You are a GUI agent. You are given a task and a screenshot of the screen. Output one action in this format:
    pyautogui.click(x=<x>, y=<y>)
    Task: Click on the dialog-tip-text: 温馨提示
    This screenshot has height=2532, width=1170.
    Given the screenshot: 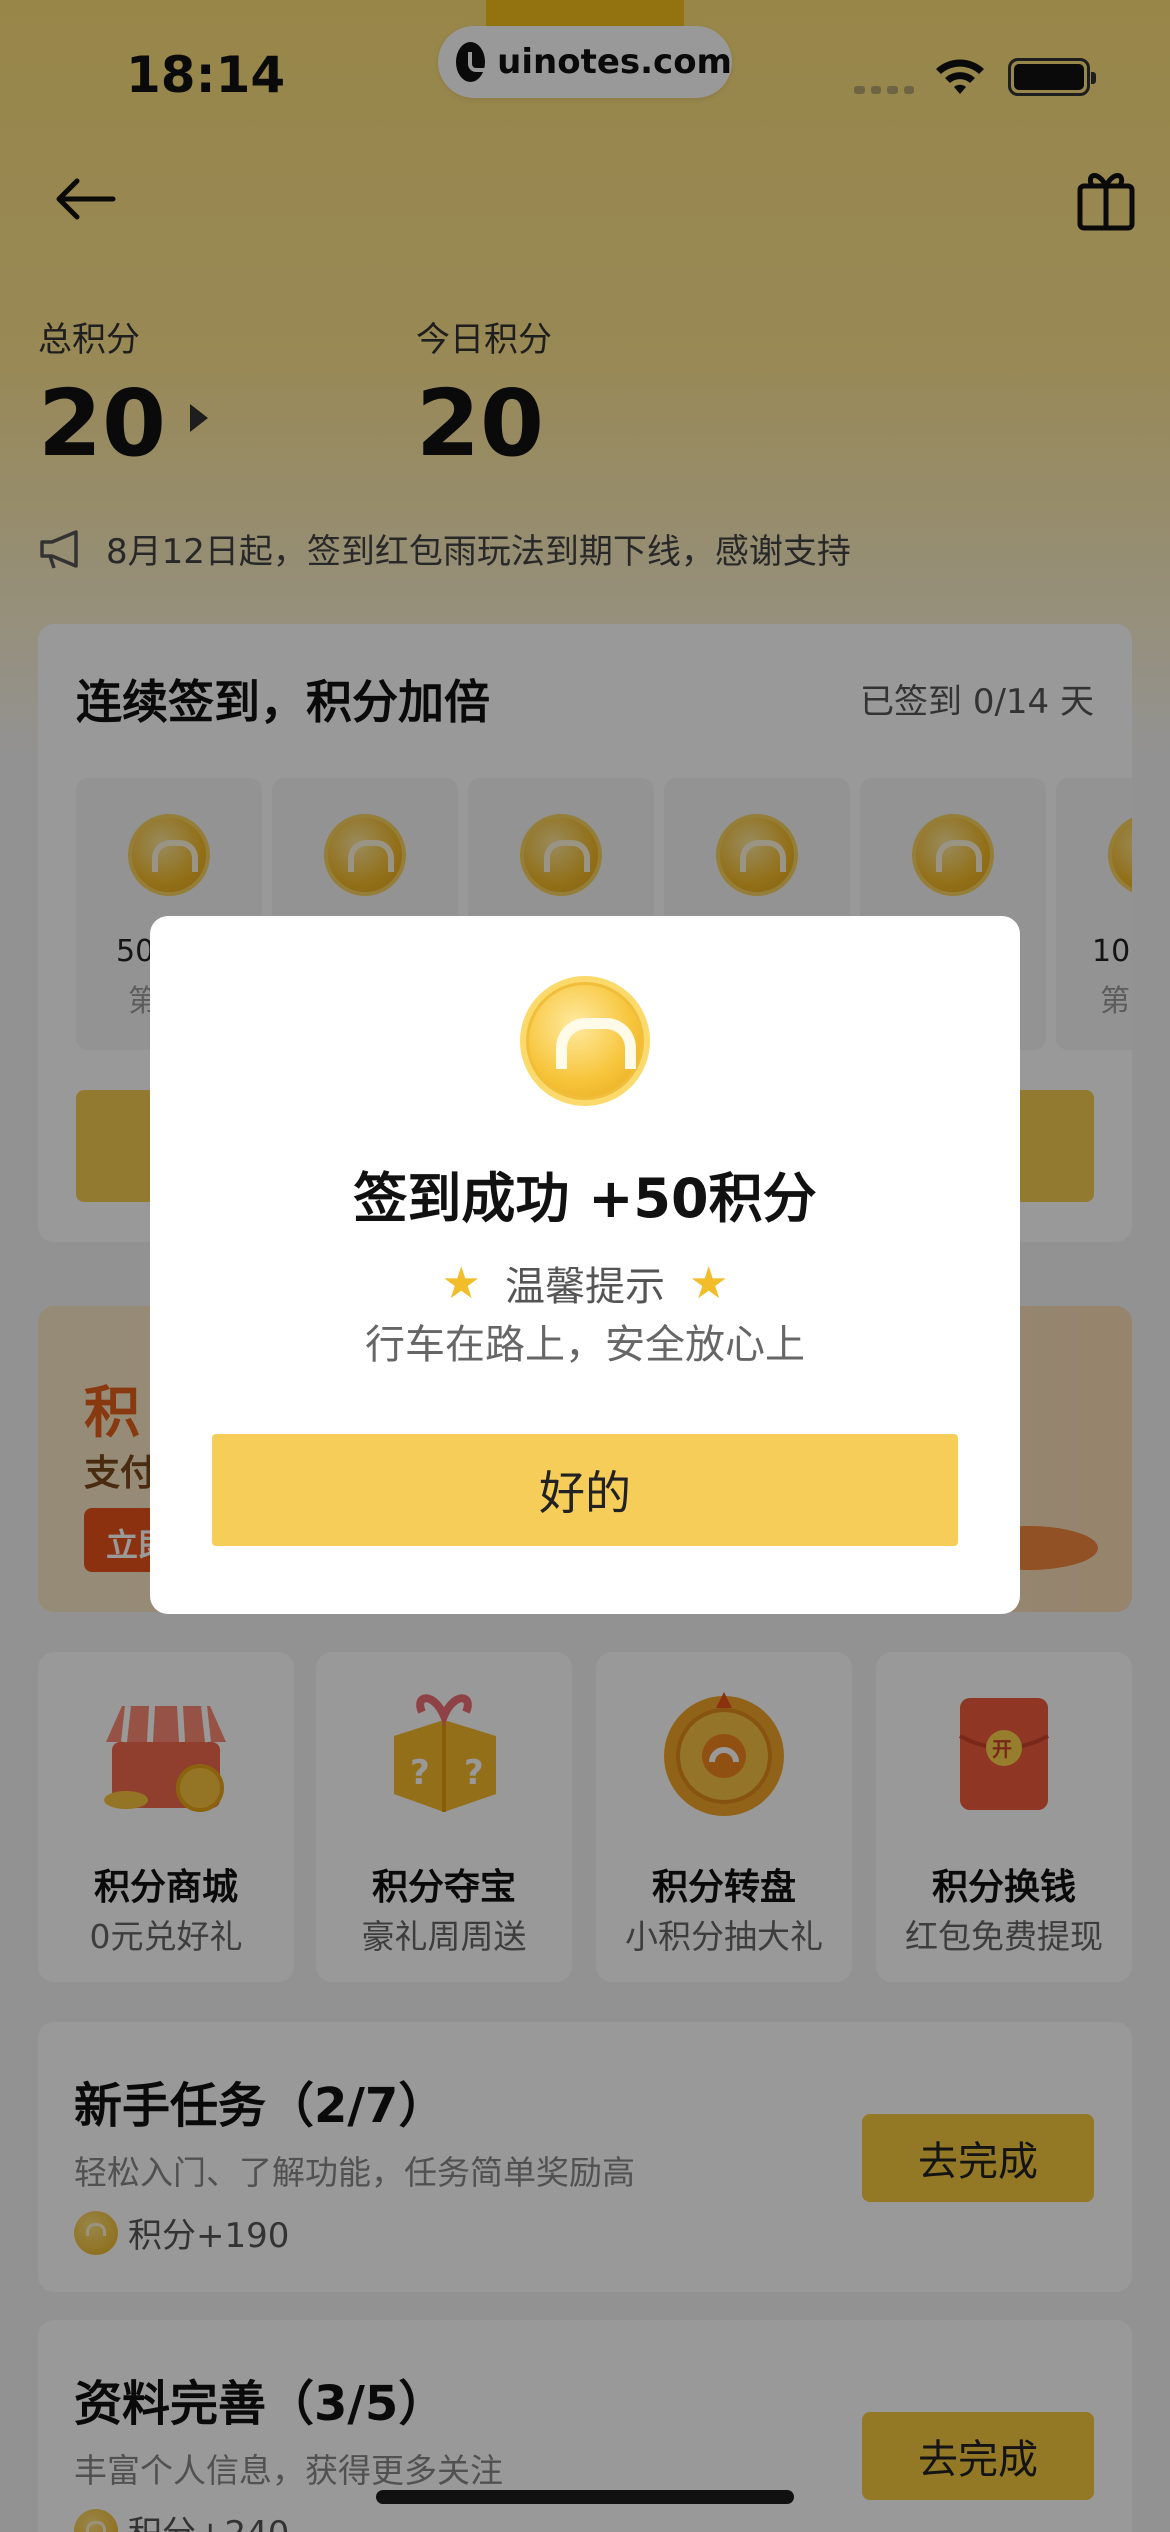 What is the action you would take?
    pyautogui.click(x=585, y=1287)
    